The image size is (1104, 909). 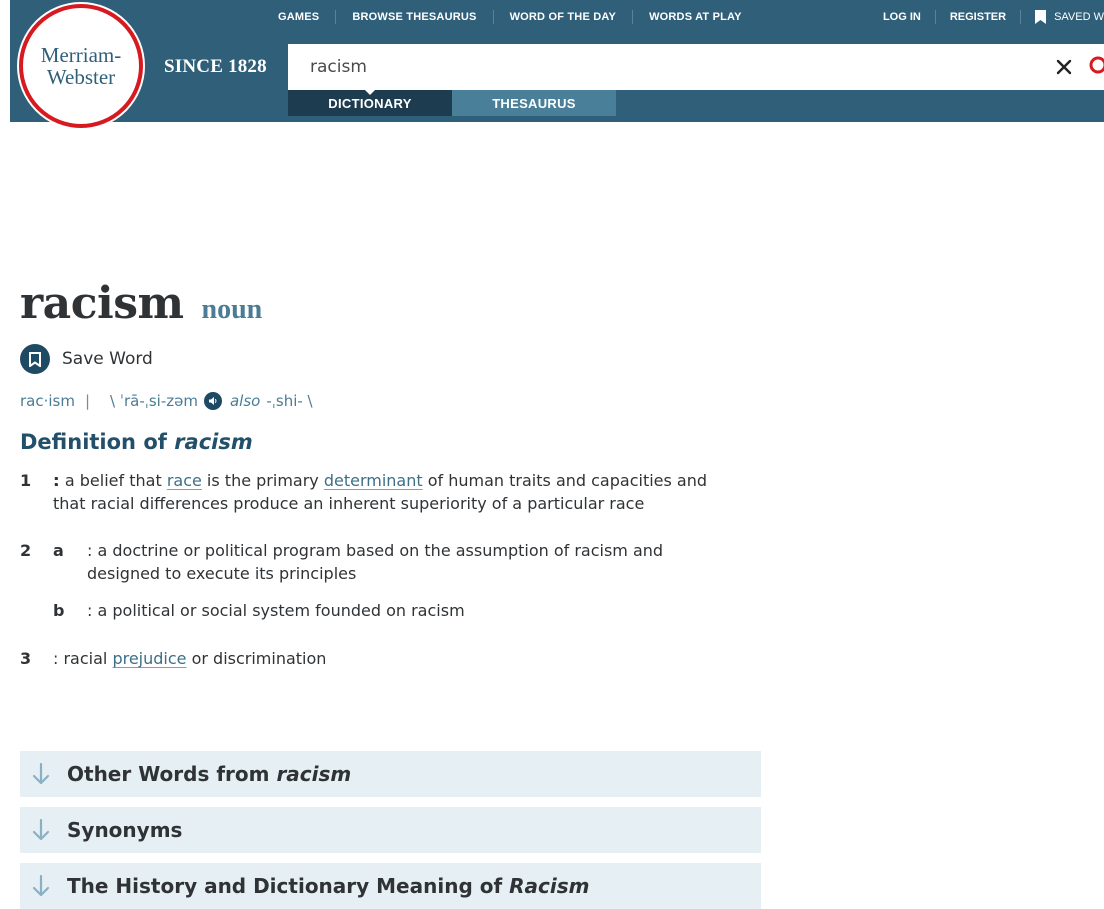 What do you see at coordinates (26, 480) in the screenshot?
I see `sense-number: 1` at bounding box center [26, 480].